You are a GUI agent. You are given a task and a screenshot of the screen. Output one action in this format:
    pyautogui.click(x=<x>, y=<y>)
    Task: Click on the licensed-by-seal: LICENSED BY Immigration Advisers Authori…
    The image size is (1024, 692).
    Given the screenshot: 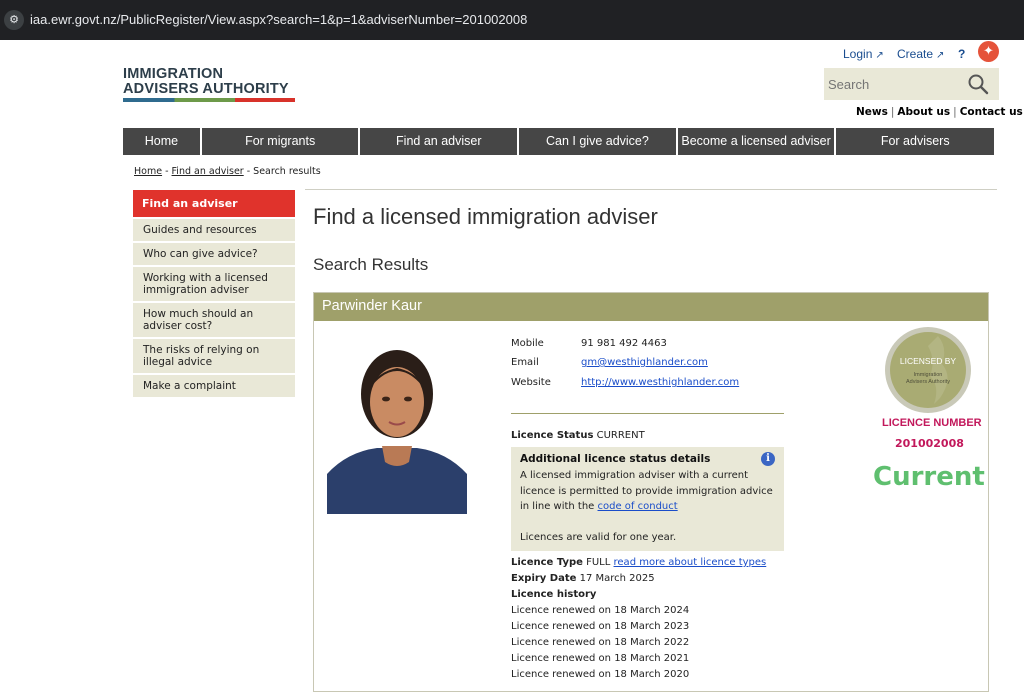 What is the action you would take?
    pyautogui.click(x=928, y=370)
    